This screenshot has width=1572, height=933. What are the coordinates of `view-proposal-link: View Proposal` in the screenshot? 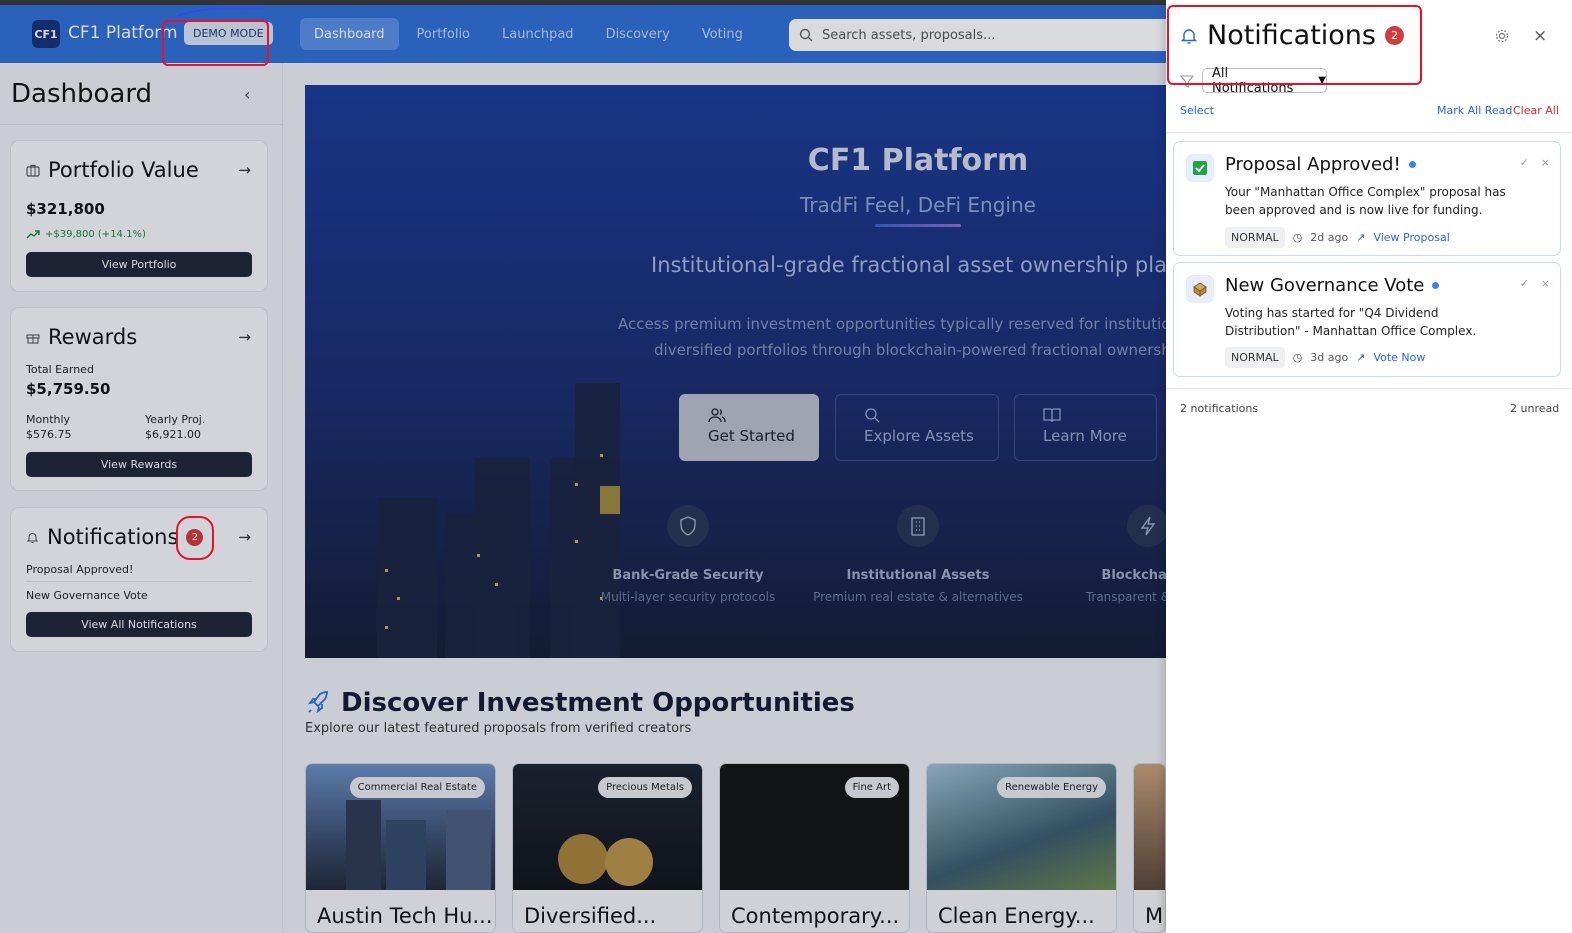 It's located at (1411, 237).